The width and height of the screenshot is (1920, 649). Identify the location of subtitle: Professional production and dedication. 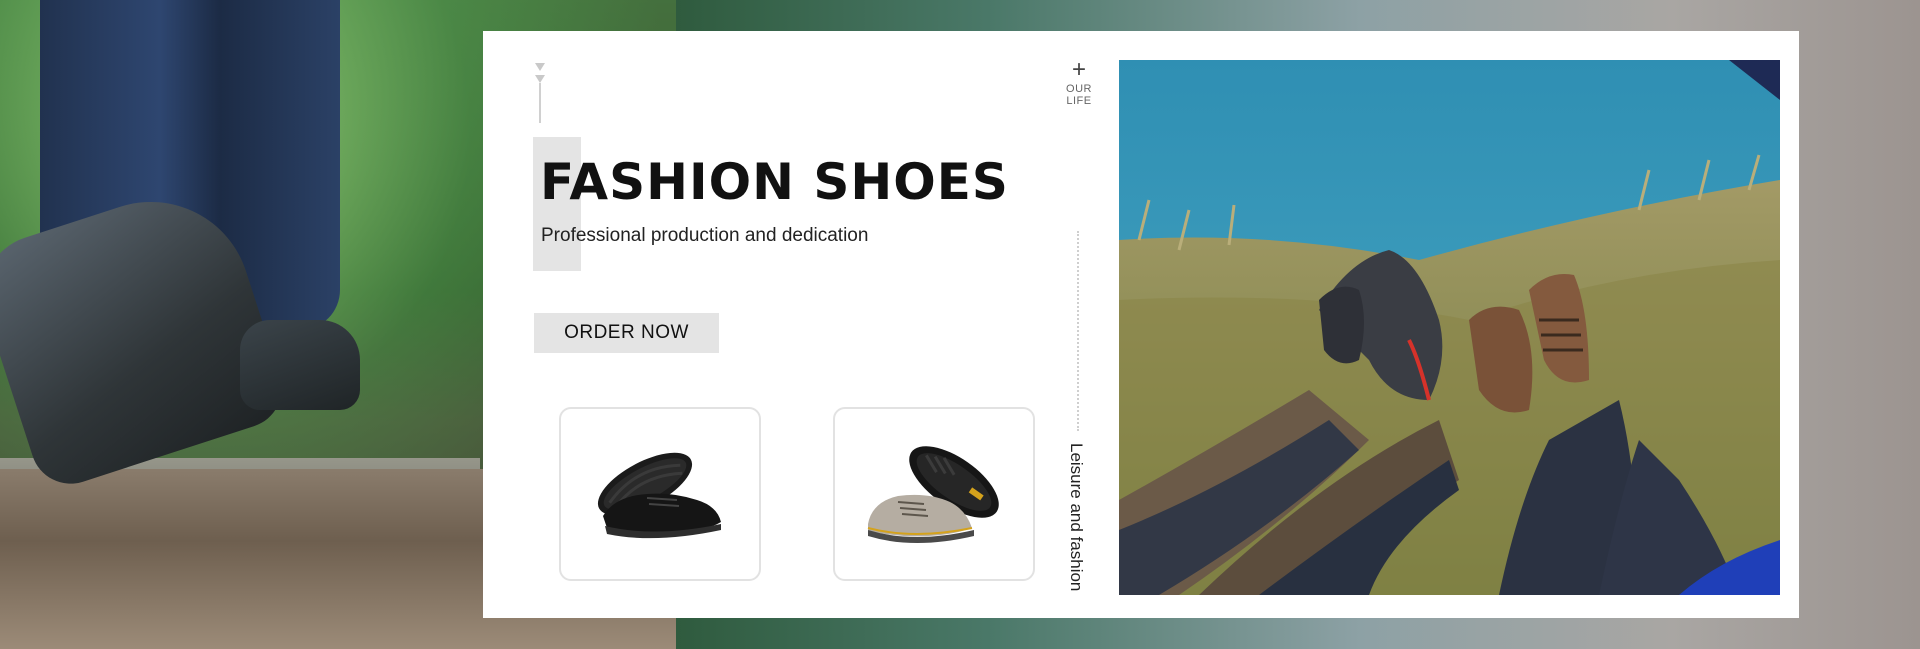
(705, 235).